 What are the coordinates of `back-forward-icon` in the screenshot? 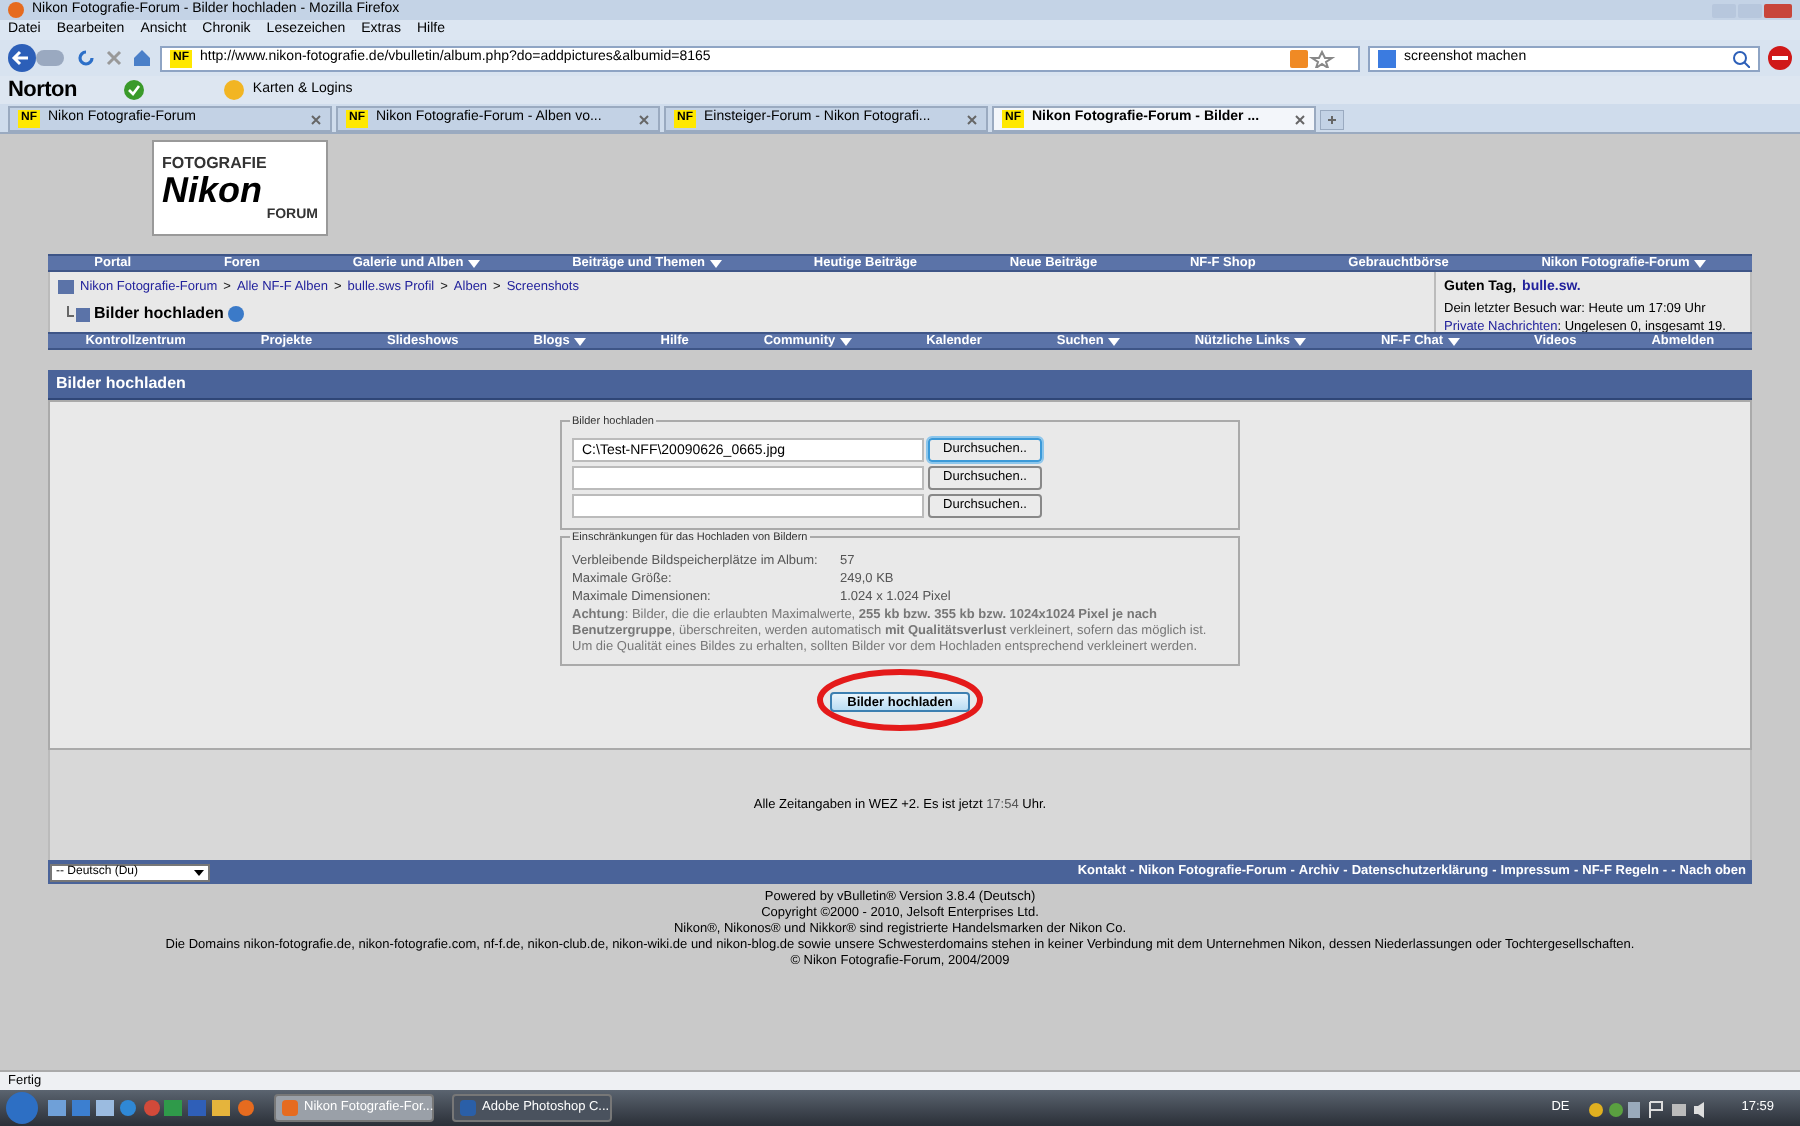 It's located at (38, 58).